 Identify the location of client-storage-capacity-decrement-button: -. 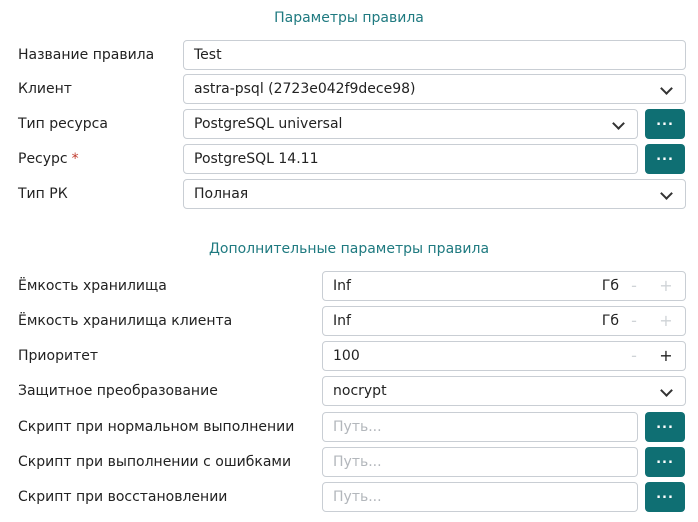
(634, 321).